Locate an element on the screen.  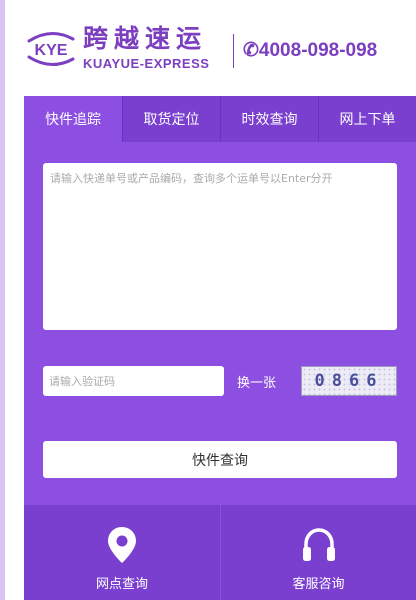
captcha-input is located at coordinates (133, 381).